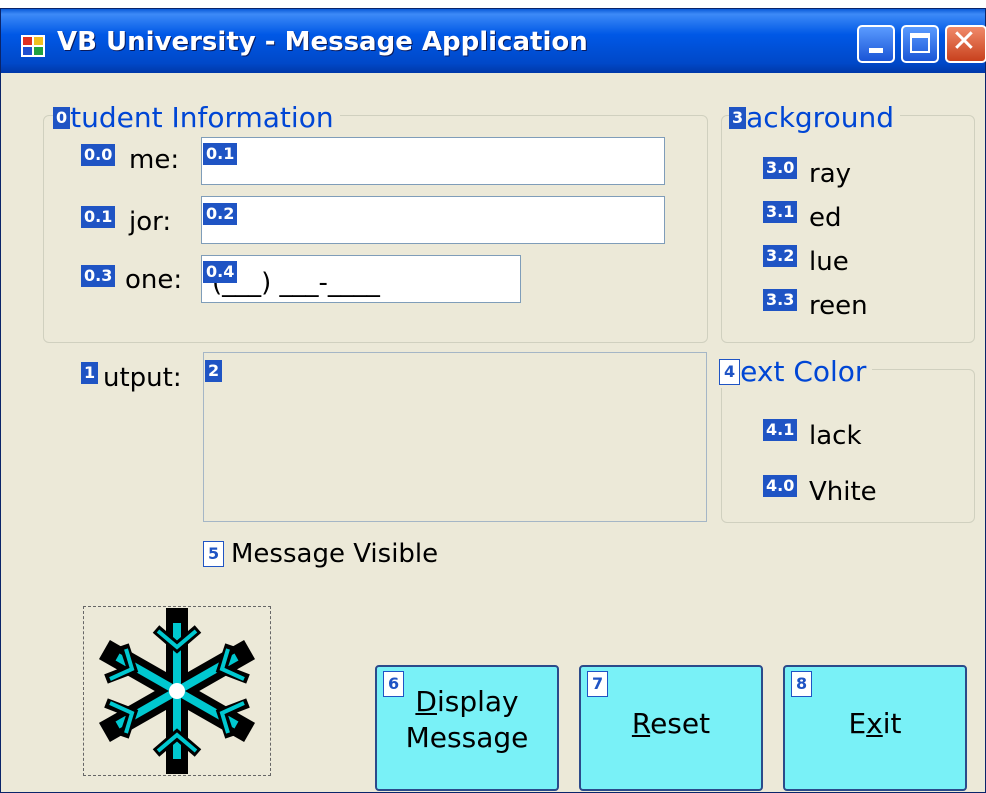 The width and height of the screenshot is (986, 793). I want to click on minimize-button, so click(876, 44).